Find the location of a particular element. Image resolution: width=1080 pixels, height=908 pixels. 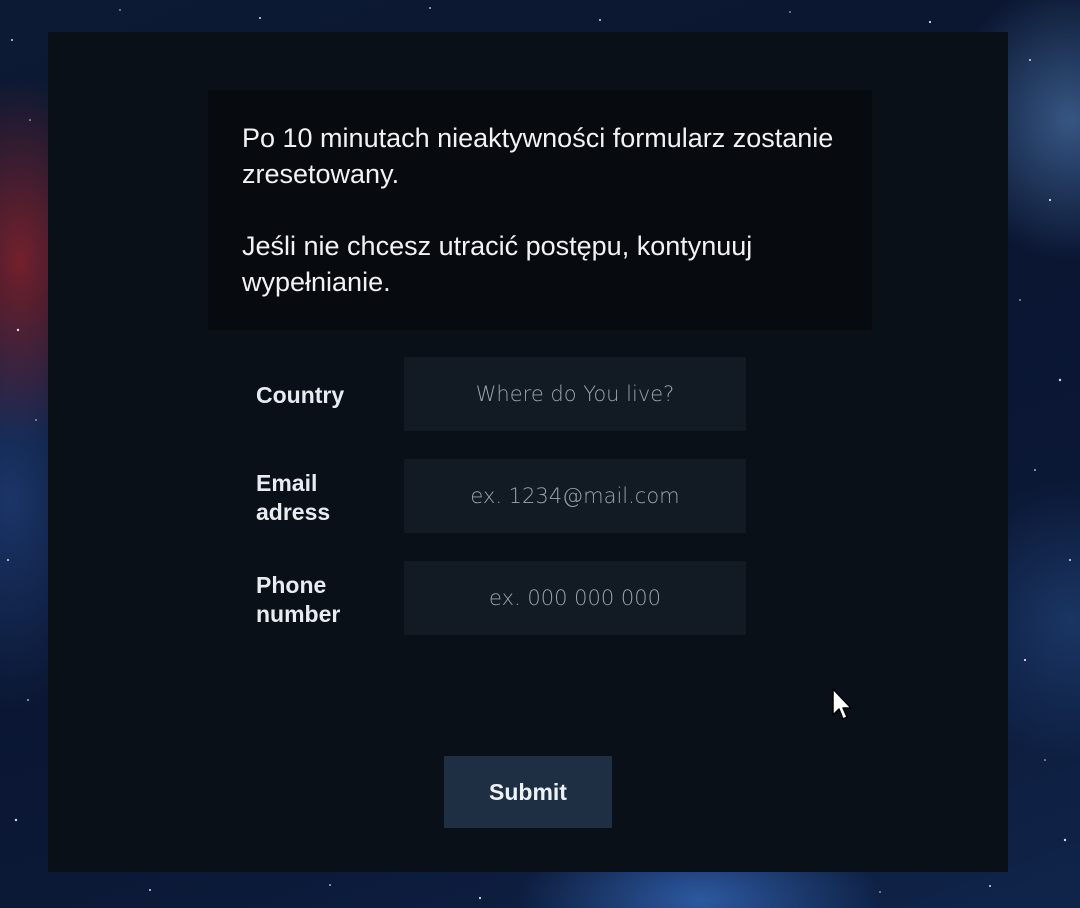

country-label: Country is located at coordinates (300, 395).